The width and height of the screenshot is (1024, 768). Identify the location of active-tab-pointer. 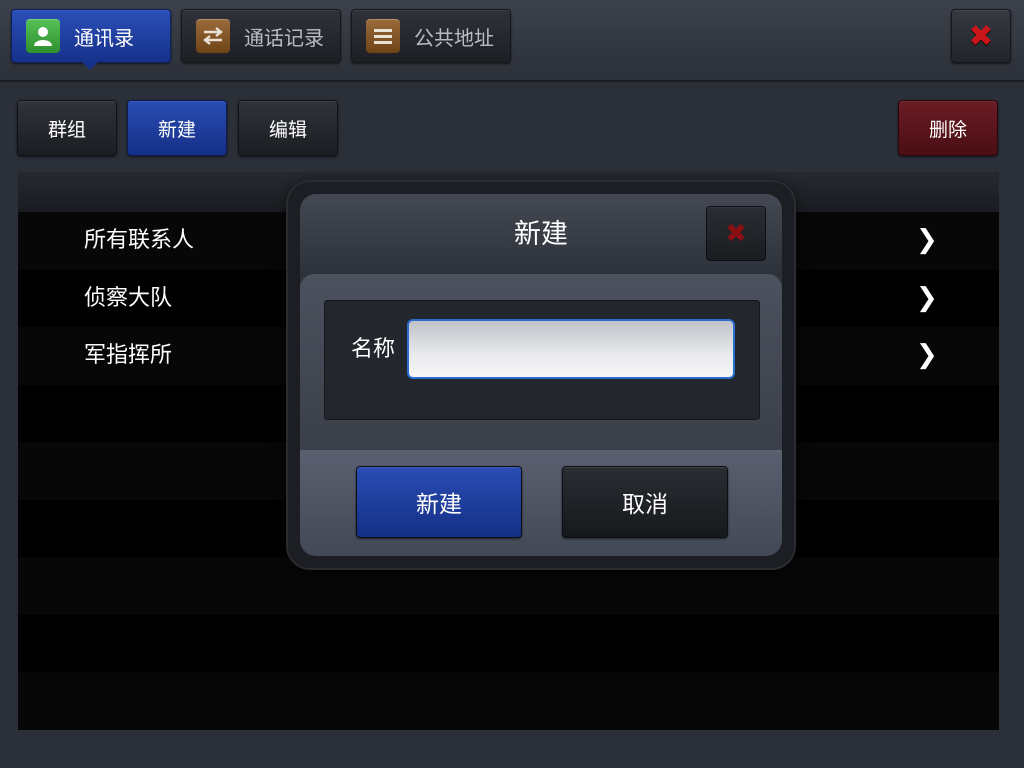
(90, 66).